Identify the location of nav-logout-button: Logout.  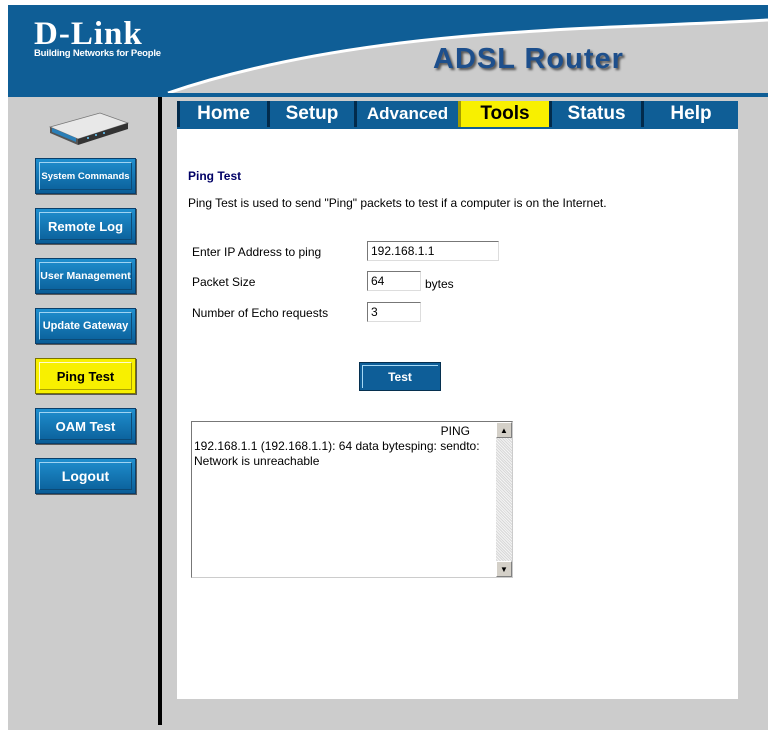
(85, 476).